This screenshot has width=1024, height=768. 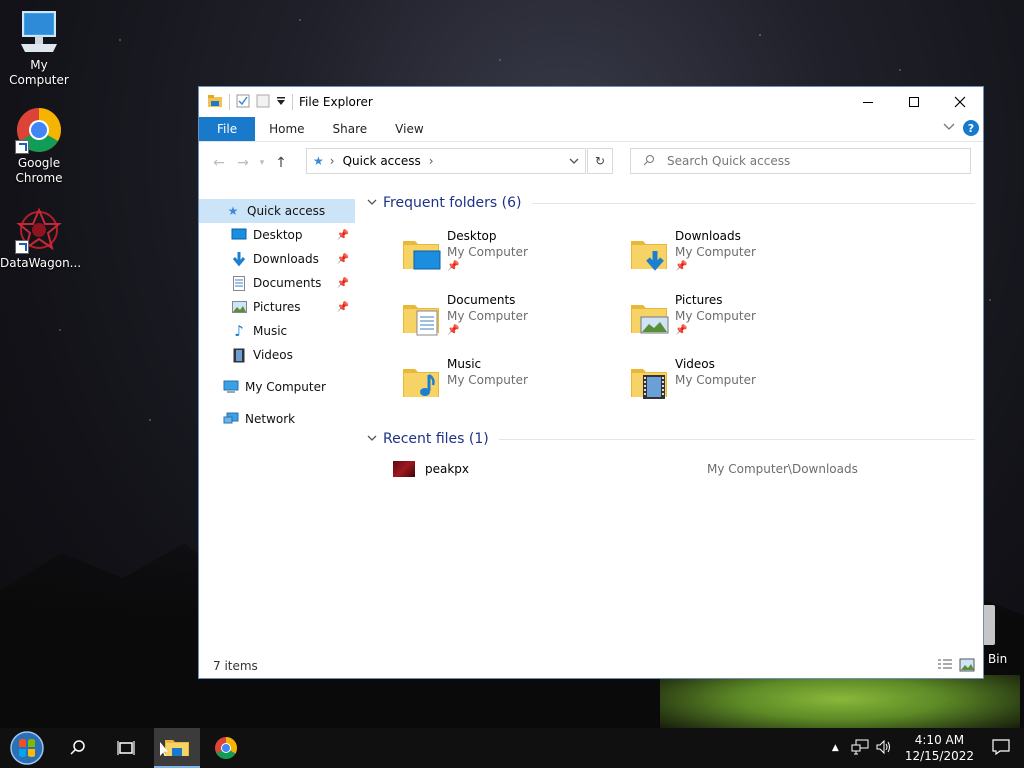 What do you see at coordinates (39, 32) in the screenshot?
I see `computer-icon` at bounding box center [39, 32].